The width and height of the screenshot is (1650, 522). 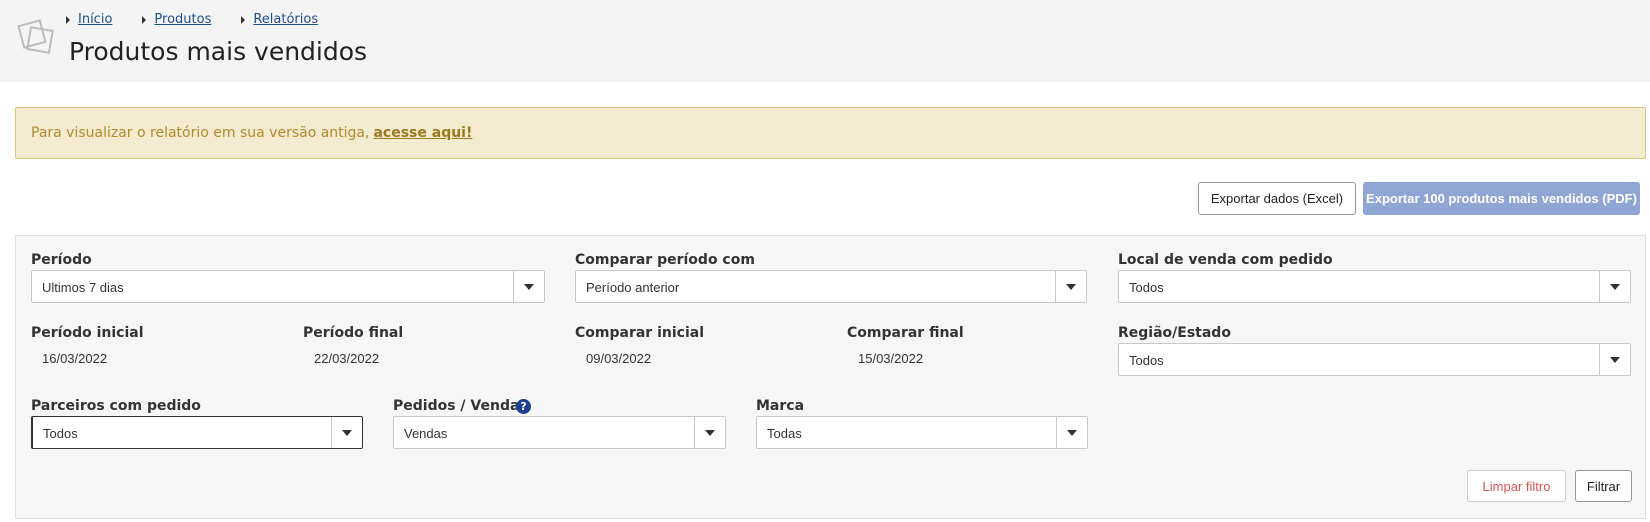 I want to click on periodo-value: Ultimos 7 dias, so click(x=83, y=287).